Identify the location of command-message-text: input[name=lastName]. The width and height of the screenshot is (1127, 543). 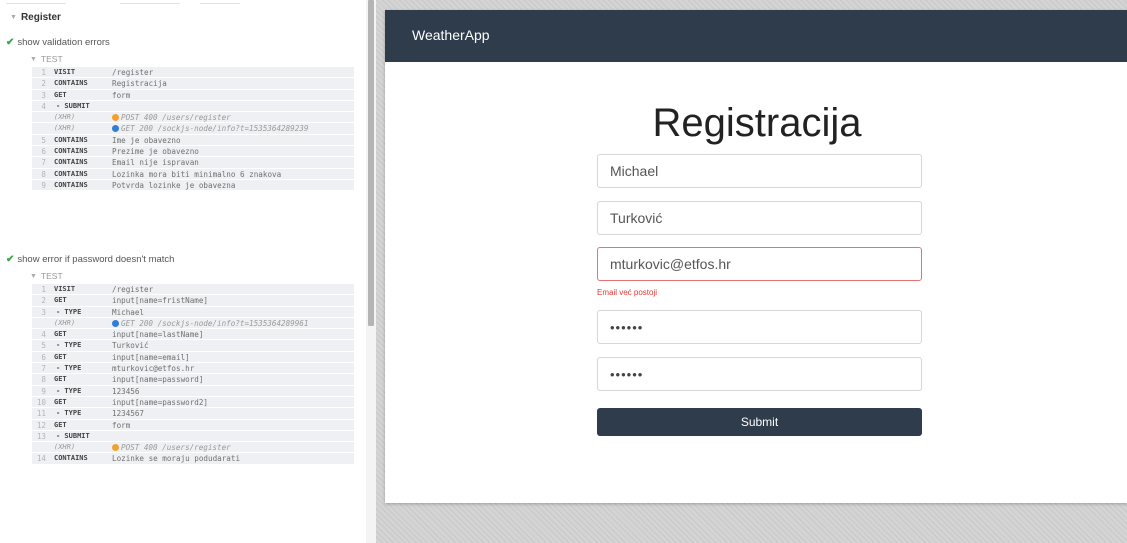
(158, 335).